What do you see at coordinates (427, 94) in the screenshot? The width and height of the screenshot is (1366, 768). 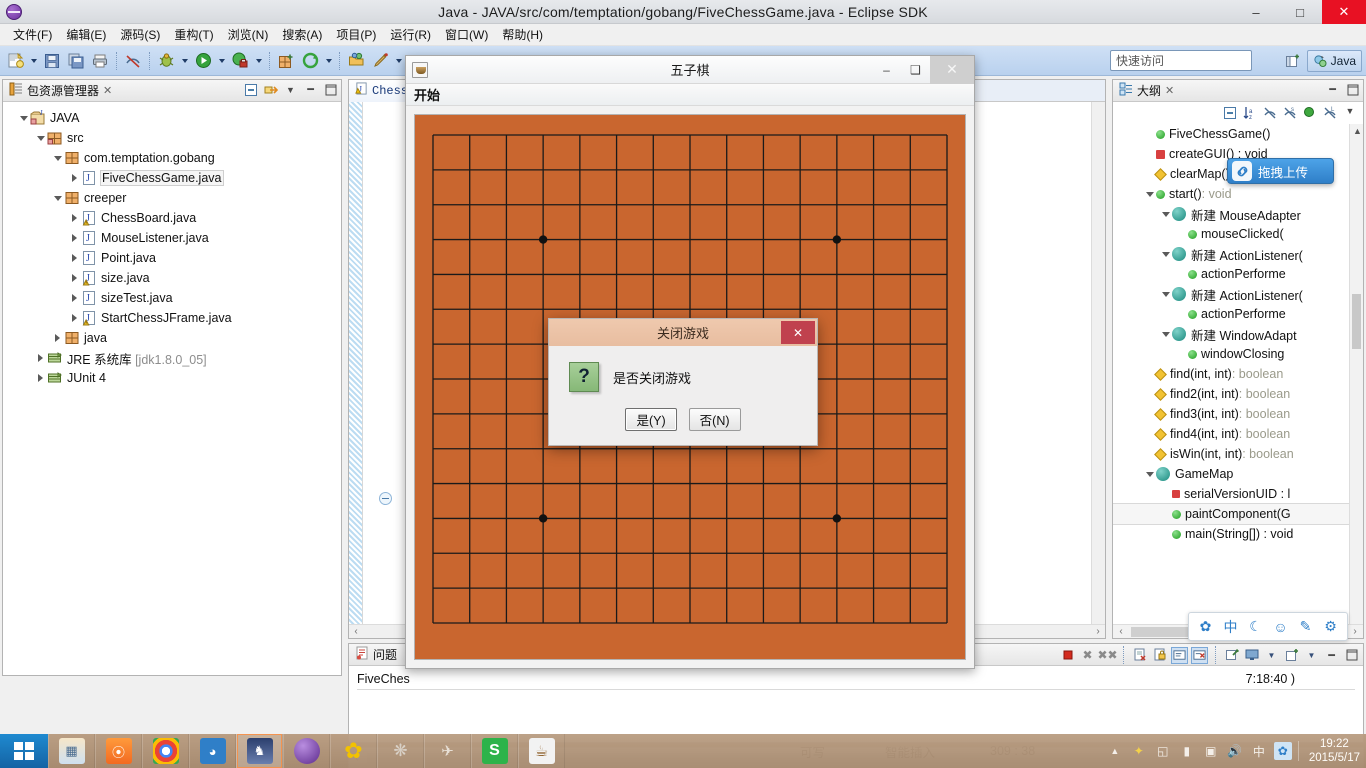 I see `gobang-menu-start: 开始` at bounding box center [427, 94].